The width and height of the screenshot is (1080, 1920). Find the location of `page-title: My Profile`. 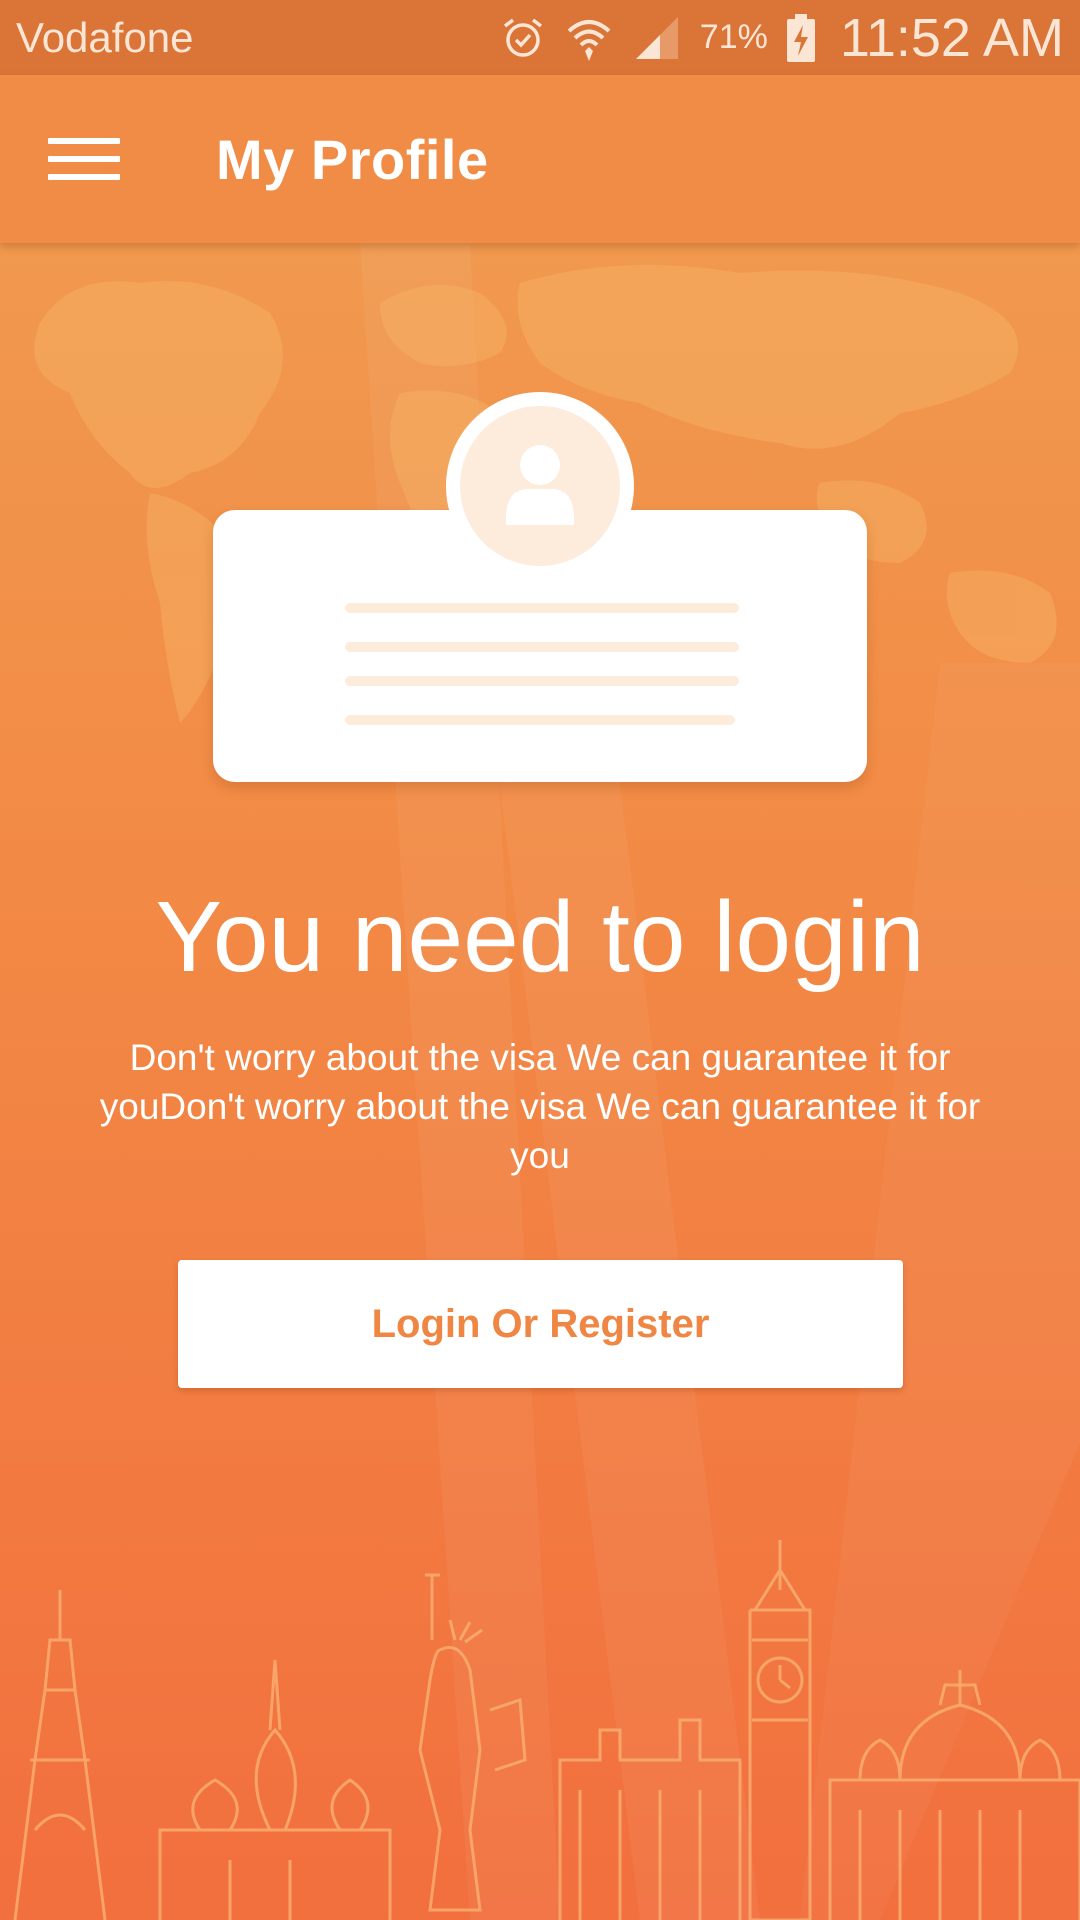

page-title: My Profile is located at coordinates (352, 159).